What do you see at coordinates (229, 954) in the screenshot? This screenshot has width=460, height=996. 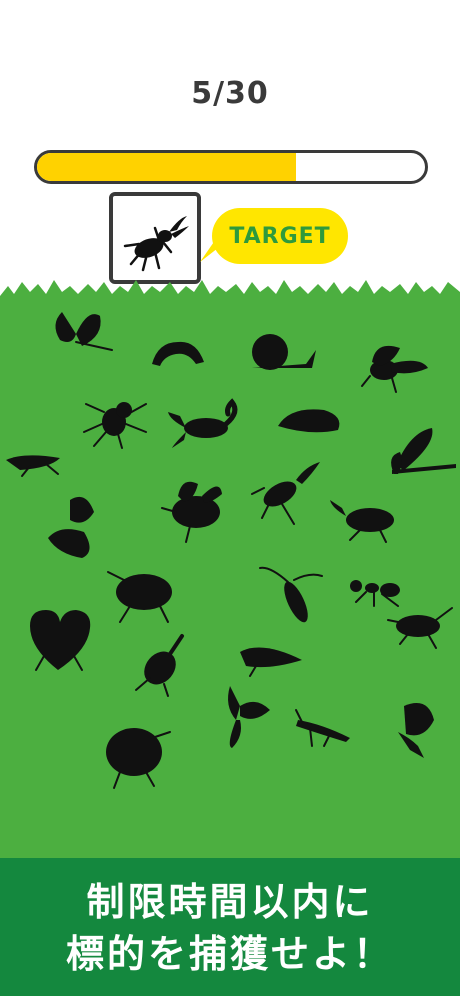 I see `instruction-line-2: 標的を捕獲せよ！` at bounding box center [229, 954].